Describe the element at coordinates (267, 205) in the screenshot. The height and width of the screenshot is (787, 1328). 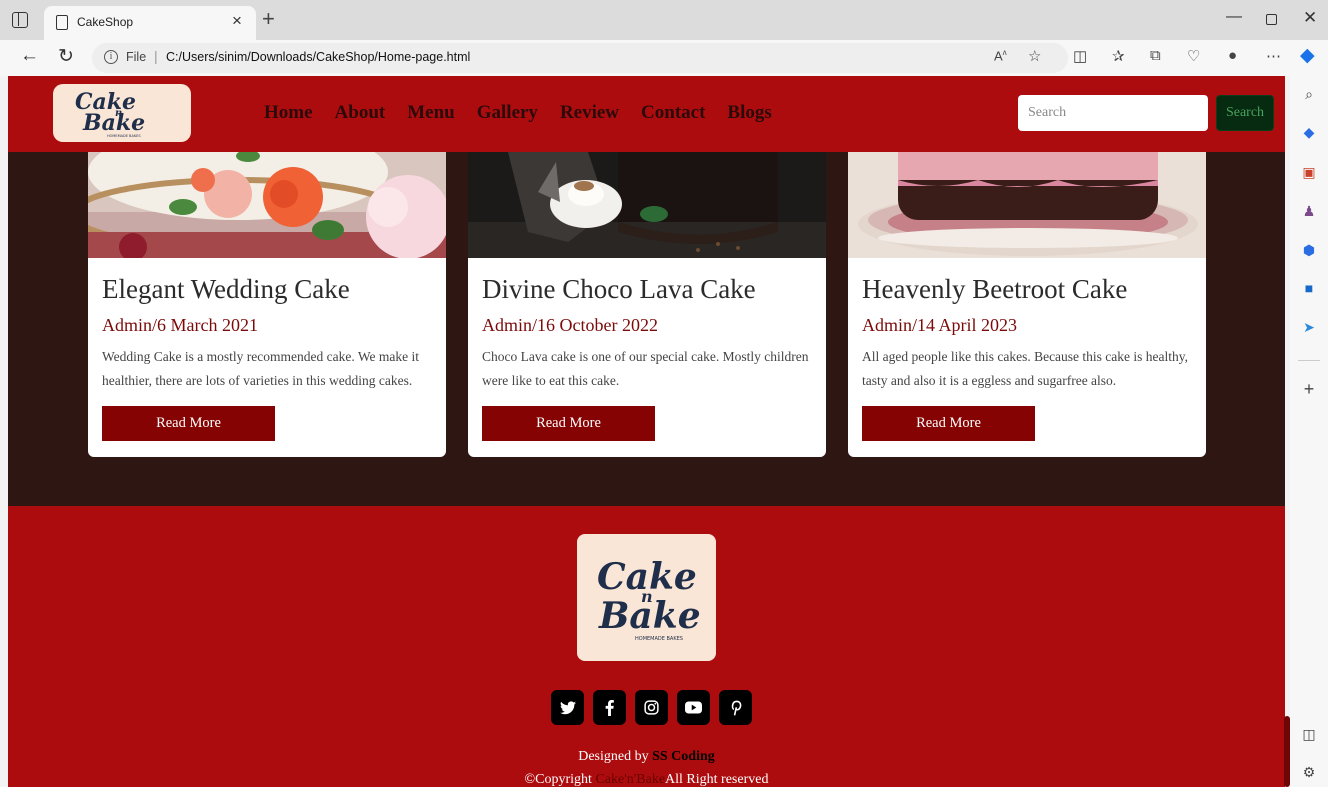
I see `wedding-cake-image` at that location.